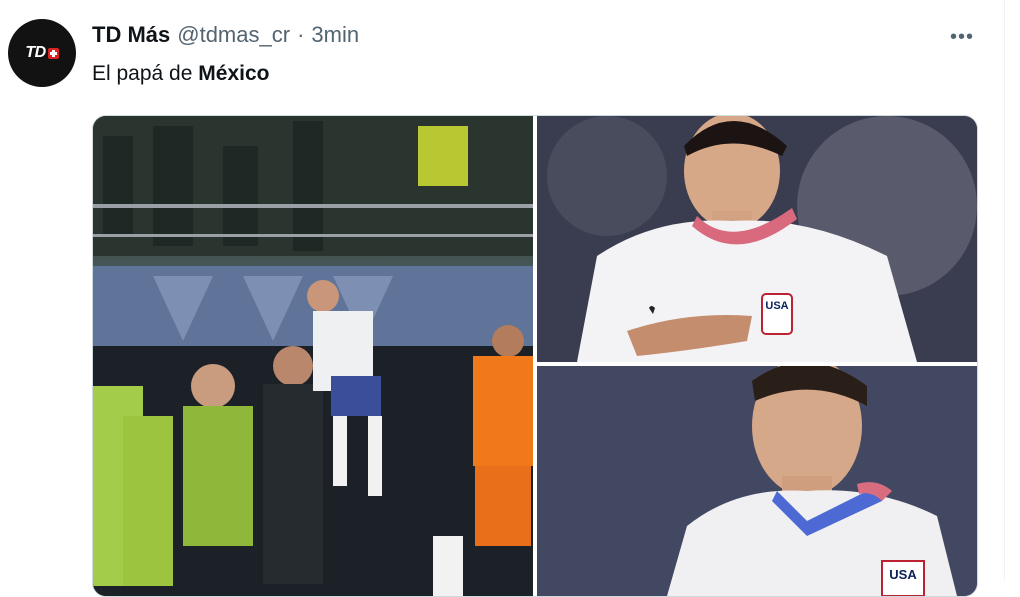  Describe the element at coordinates (335, 35) in the screenshot. I see `timestamp: 3min` at that location.